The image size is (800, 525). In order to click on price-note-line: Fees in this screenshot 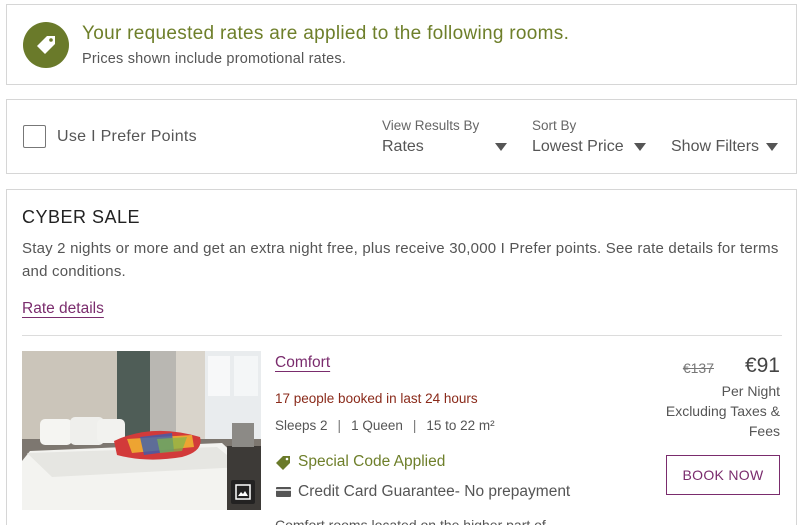, I will do `click(764, 431)`.